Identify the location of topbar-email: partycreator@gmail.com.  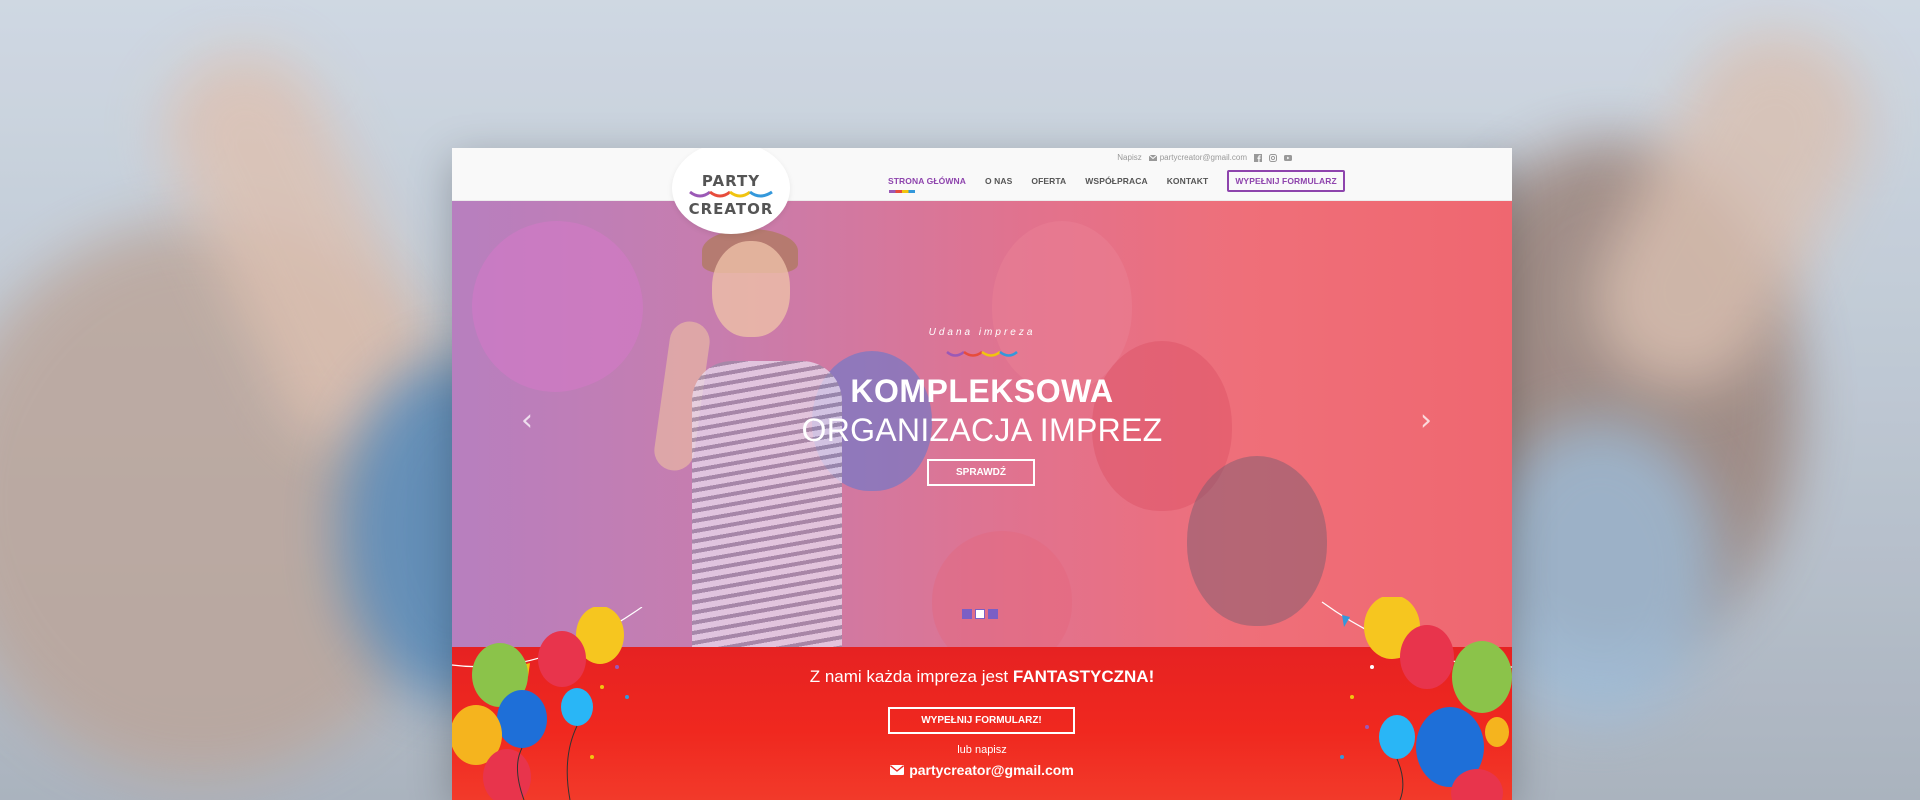
(1203, 157).